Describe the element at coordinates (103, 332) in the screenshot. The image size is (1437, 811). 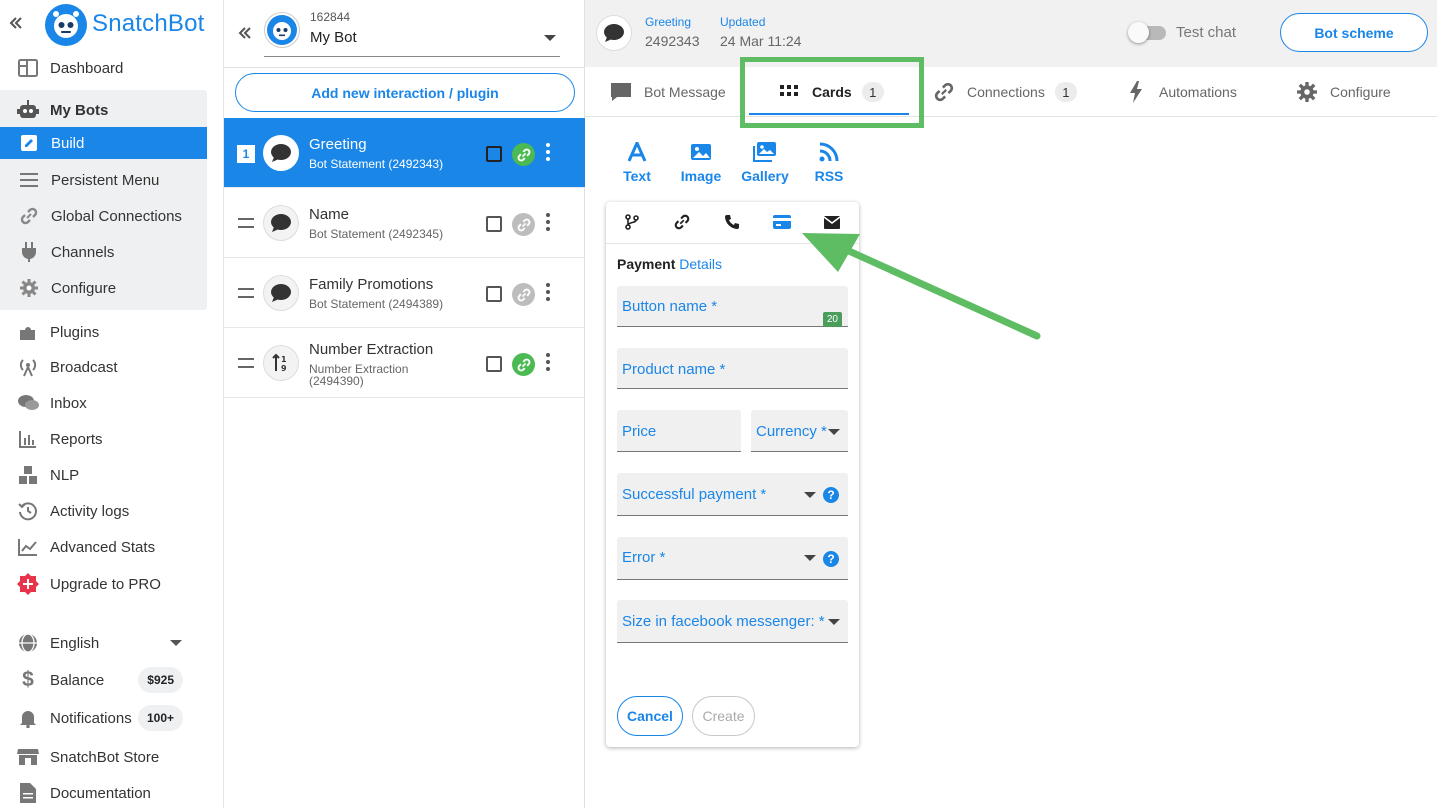
I see `sidebar-item-plugins: Plugins` at that location.